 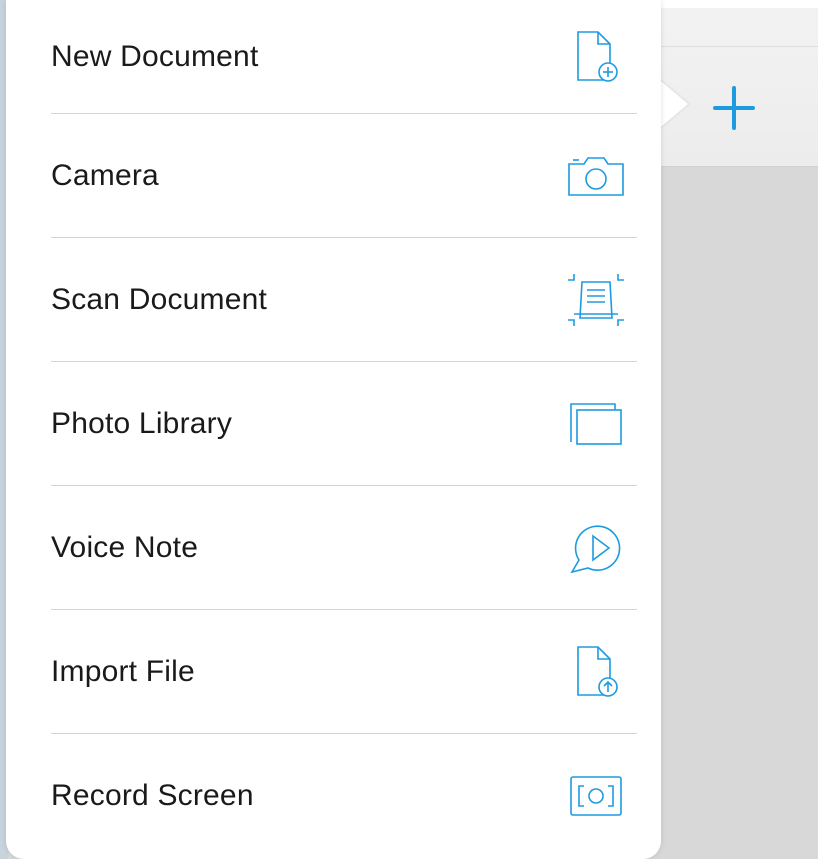 What do you see at coordinates (333, 300) in the screenshot?
I see `menu-item-scan-document: Scan Document` at bounding box center [333, 300].